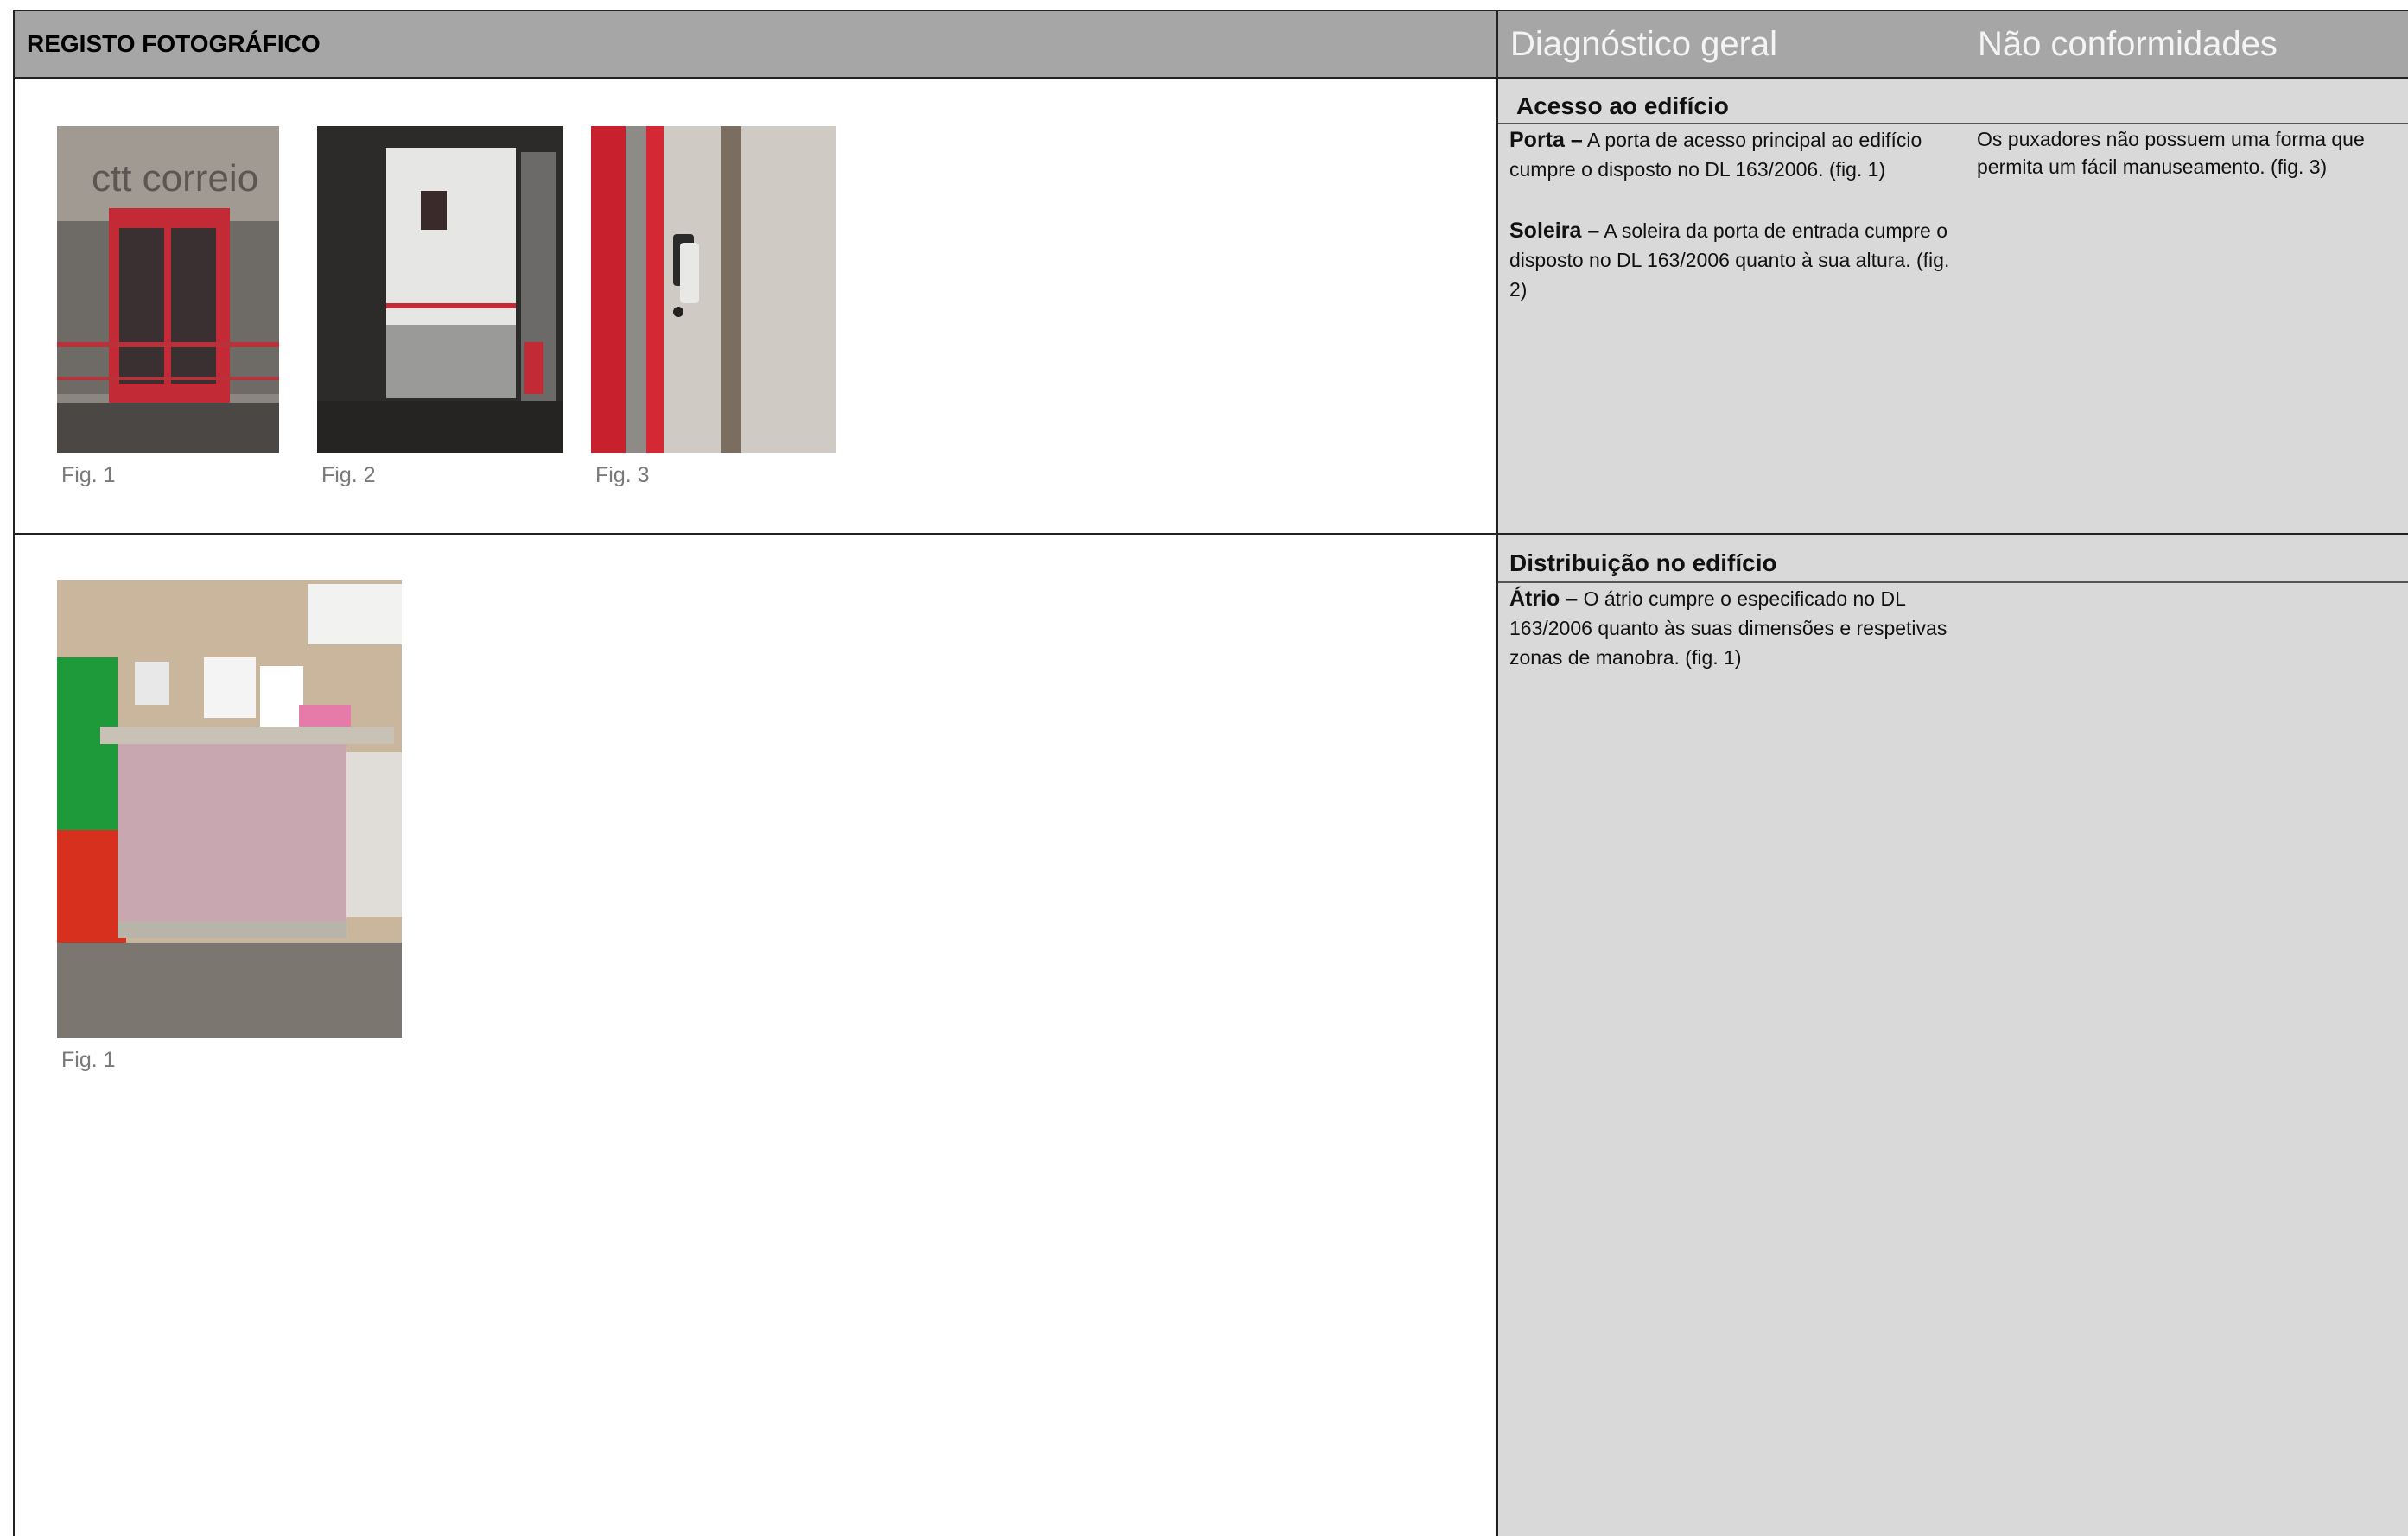 This screenshot has height=1536, width=2408. Describe the element at coordinates (713, 289) in the screenshot. I see `photo-fig3-handle` at that location.